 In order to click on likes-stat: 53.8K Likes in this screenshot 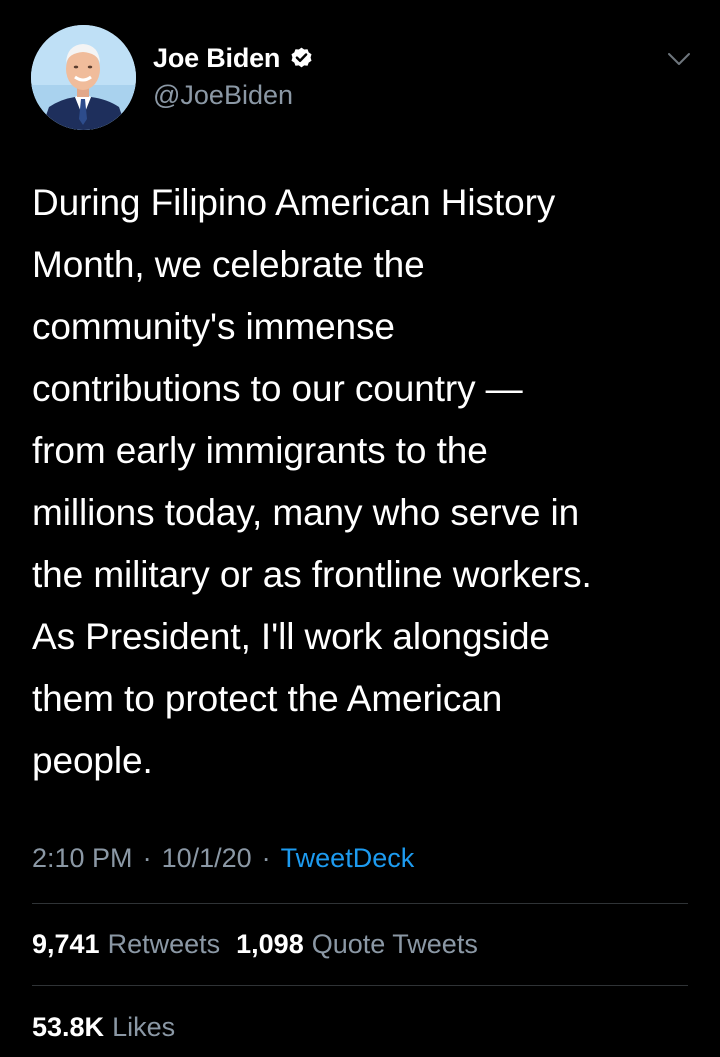, I will do `click(103, 1027)`.